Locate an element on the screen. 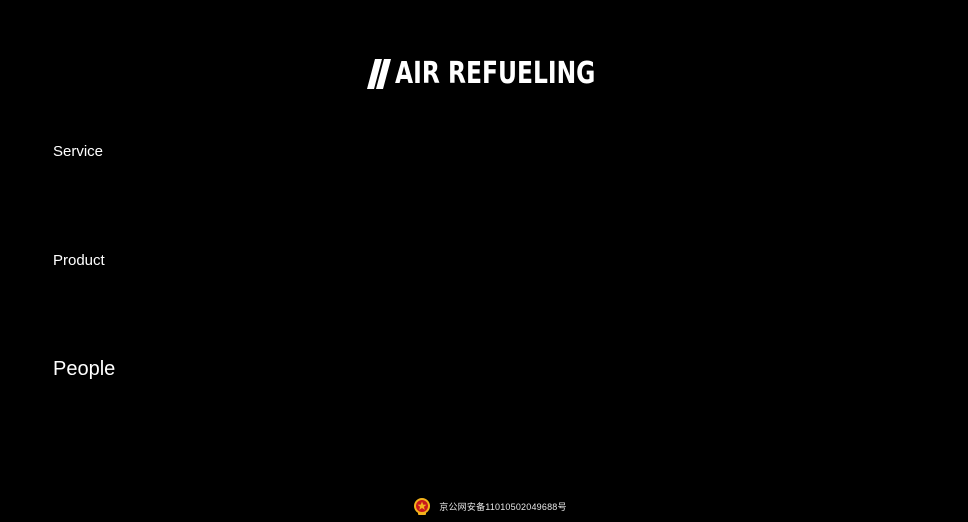 The image size is (968, 522). nav-item-service: Service is located at coordinates (78, 151).